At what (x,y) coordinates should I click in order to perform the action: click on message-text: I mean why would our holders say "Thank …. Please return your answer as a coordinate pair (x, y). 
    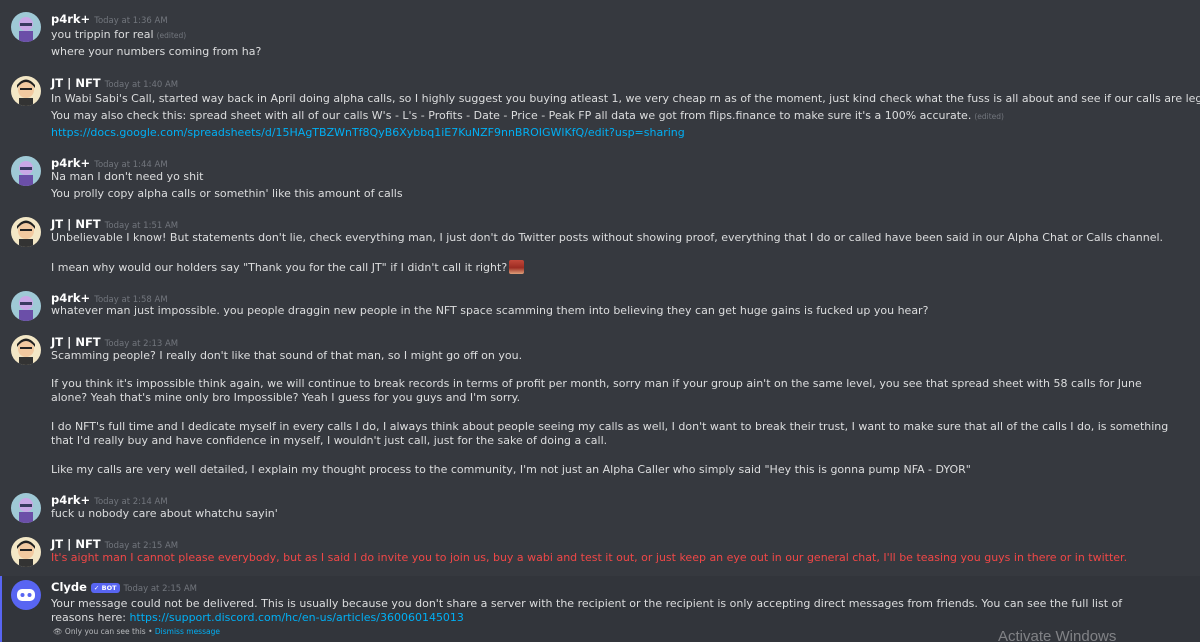
    Looking at the image, I should click on (619, 267).